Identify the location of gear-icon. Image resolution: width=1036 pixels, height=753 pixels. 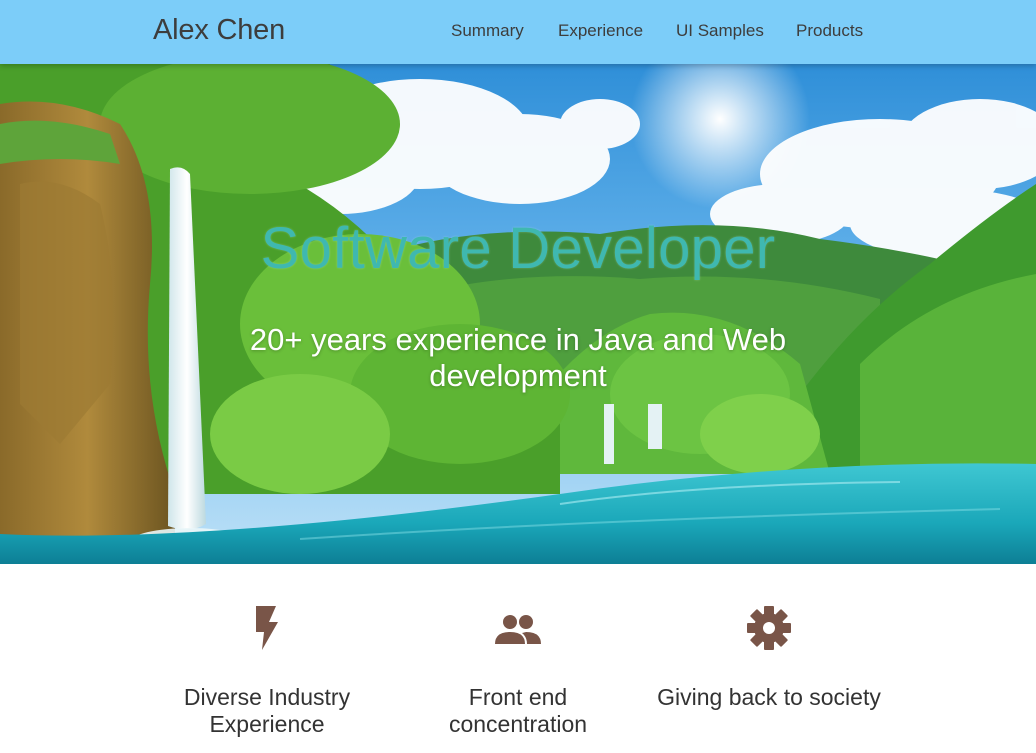
(769, 628).